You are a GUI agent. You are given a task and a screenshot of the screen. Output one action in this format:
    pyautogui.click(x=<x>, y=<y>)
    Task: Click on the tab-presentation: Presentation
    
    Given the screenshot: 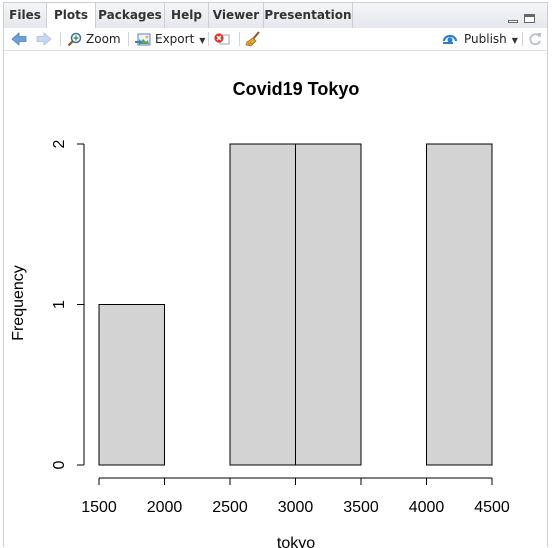 What is the action you would take?
    pyautogui.click(x=308, y=15)
    